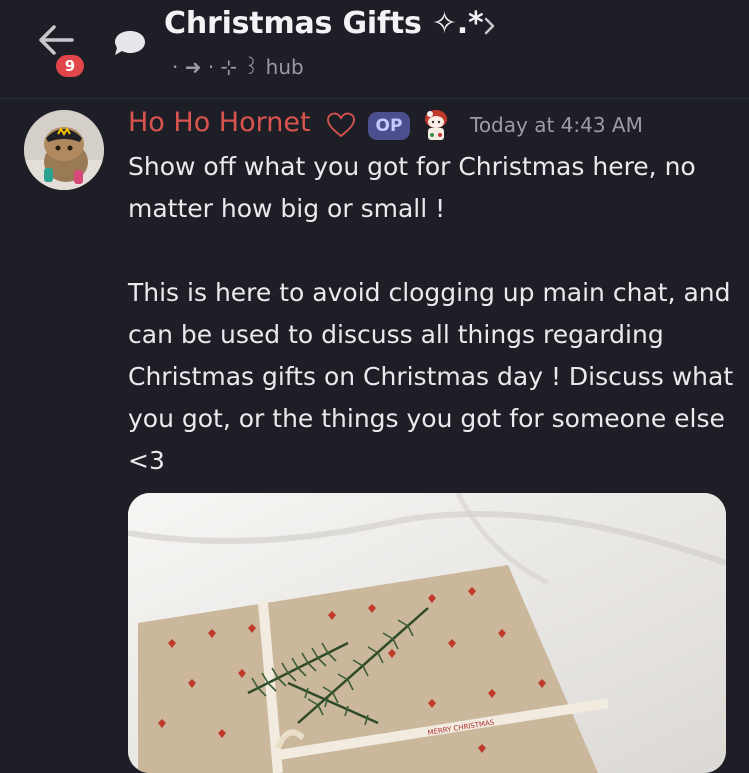 The width and height of the screenshot is (749, 773). What do you see at coordinates (130, 43) in the screenshot?
I see `thread-bubble-icon` at bounding box center [130, 43].